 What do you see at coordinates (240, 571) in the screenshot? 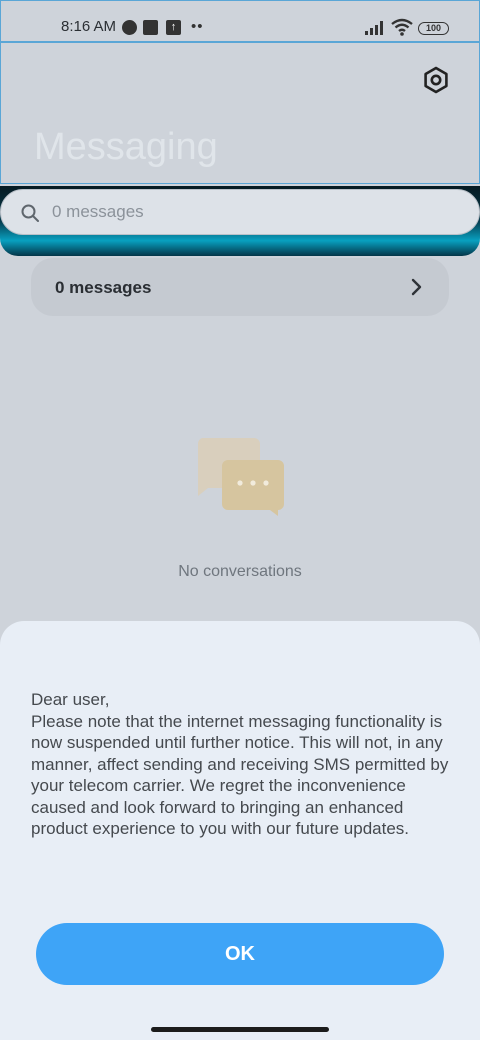
I see `empty-state-text: No conversations` at bounding box center [240, 571].